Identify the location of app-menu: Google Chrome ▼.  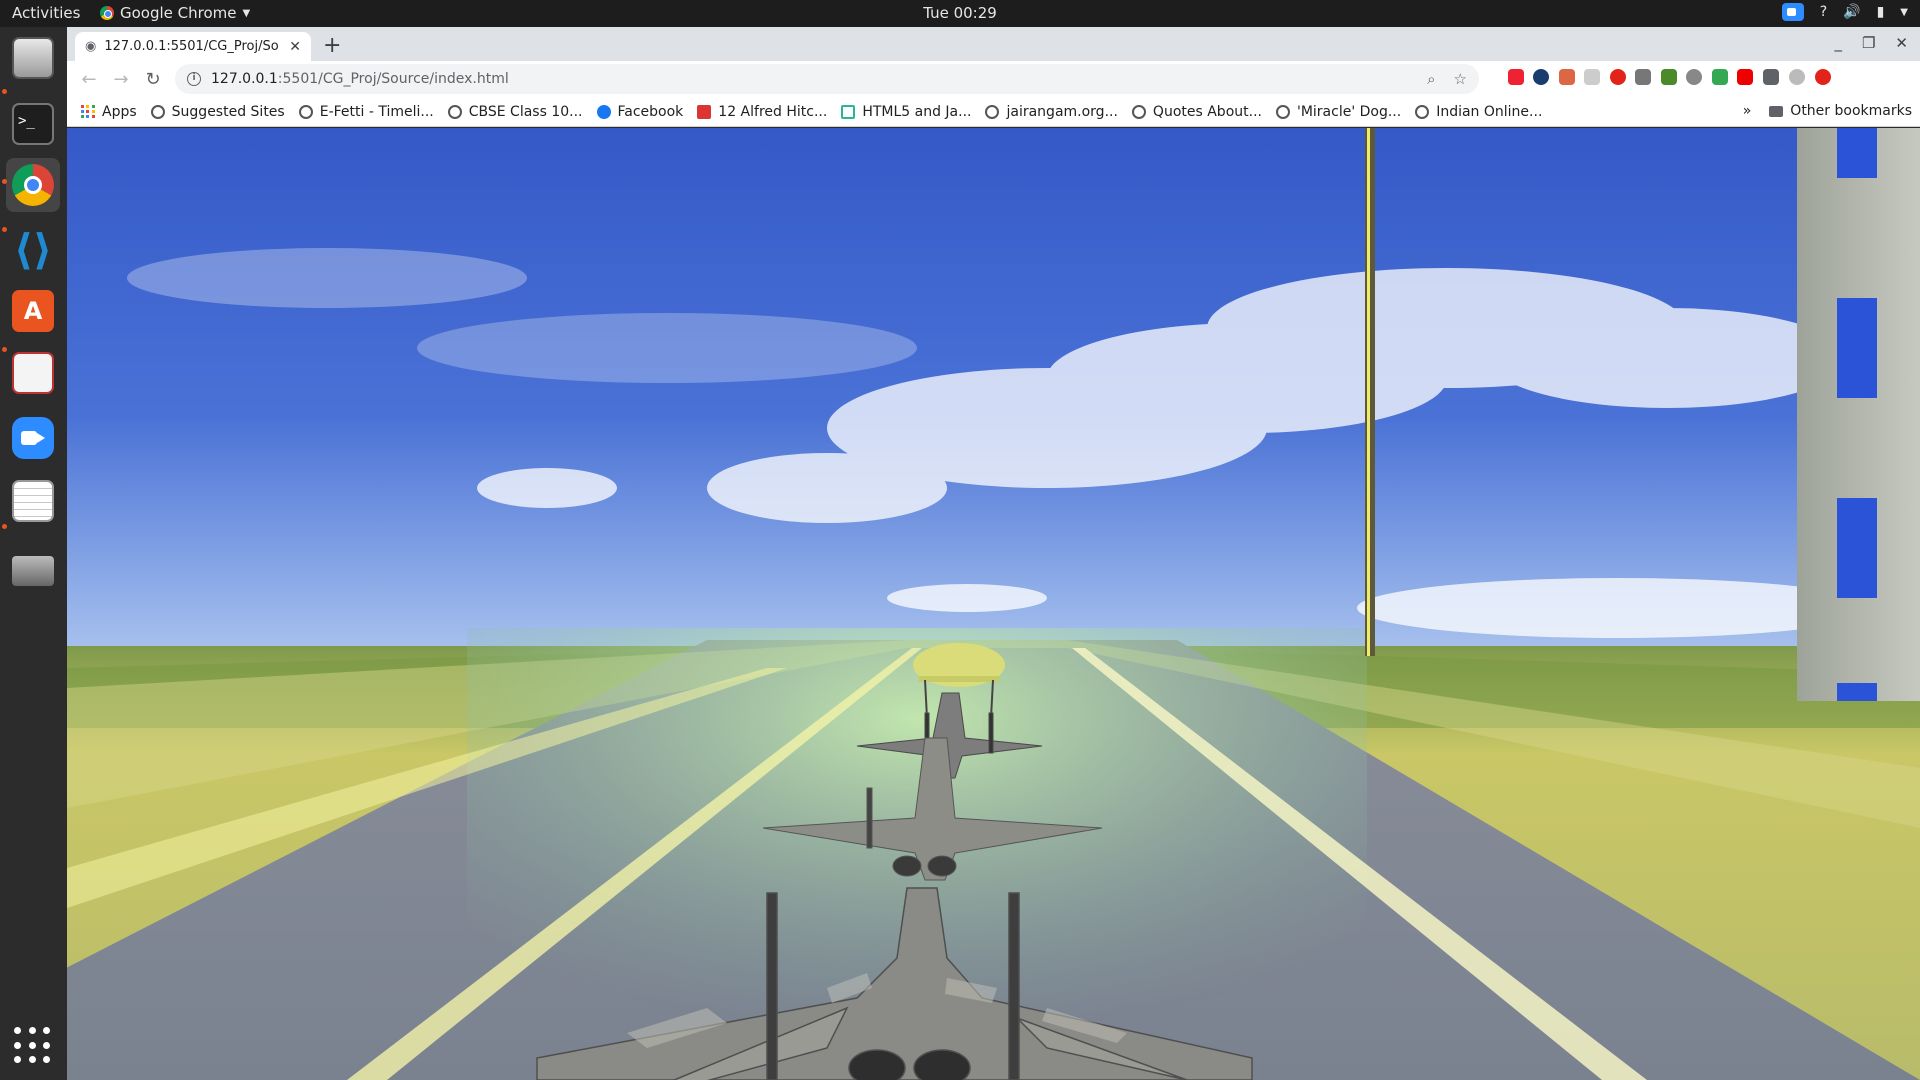
(175, 13).